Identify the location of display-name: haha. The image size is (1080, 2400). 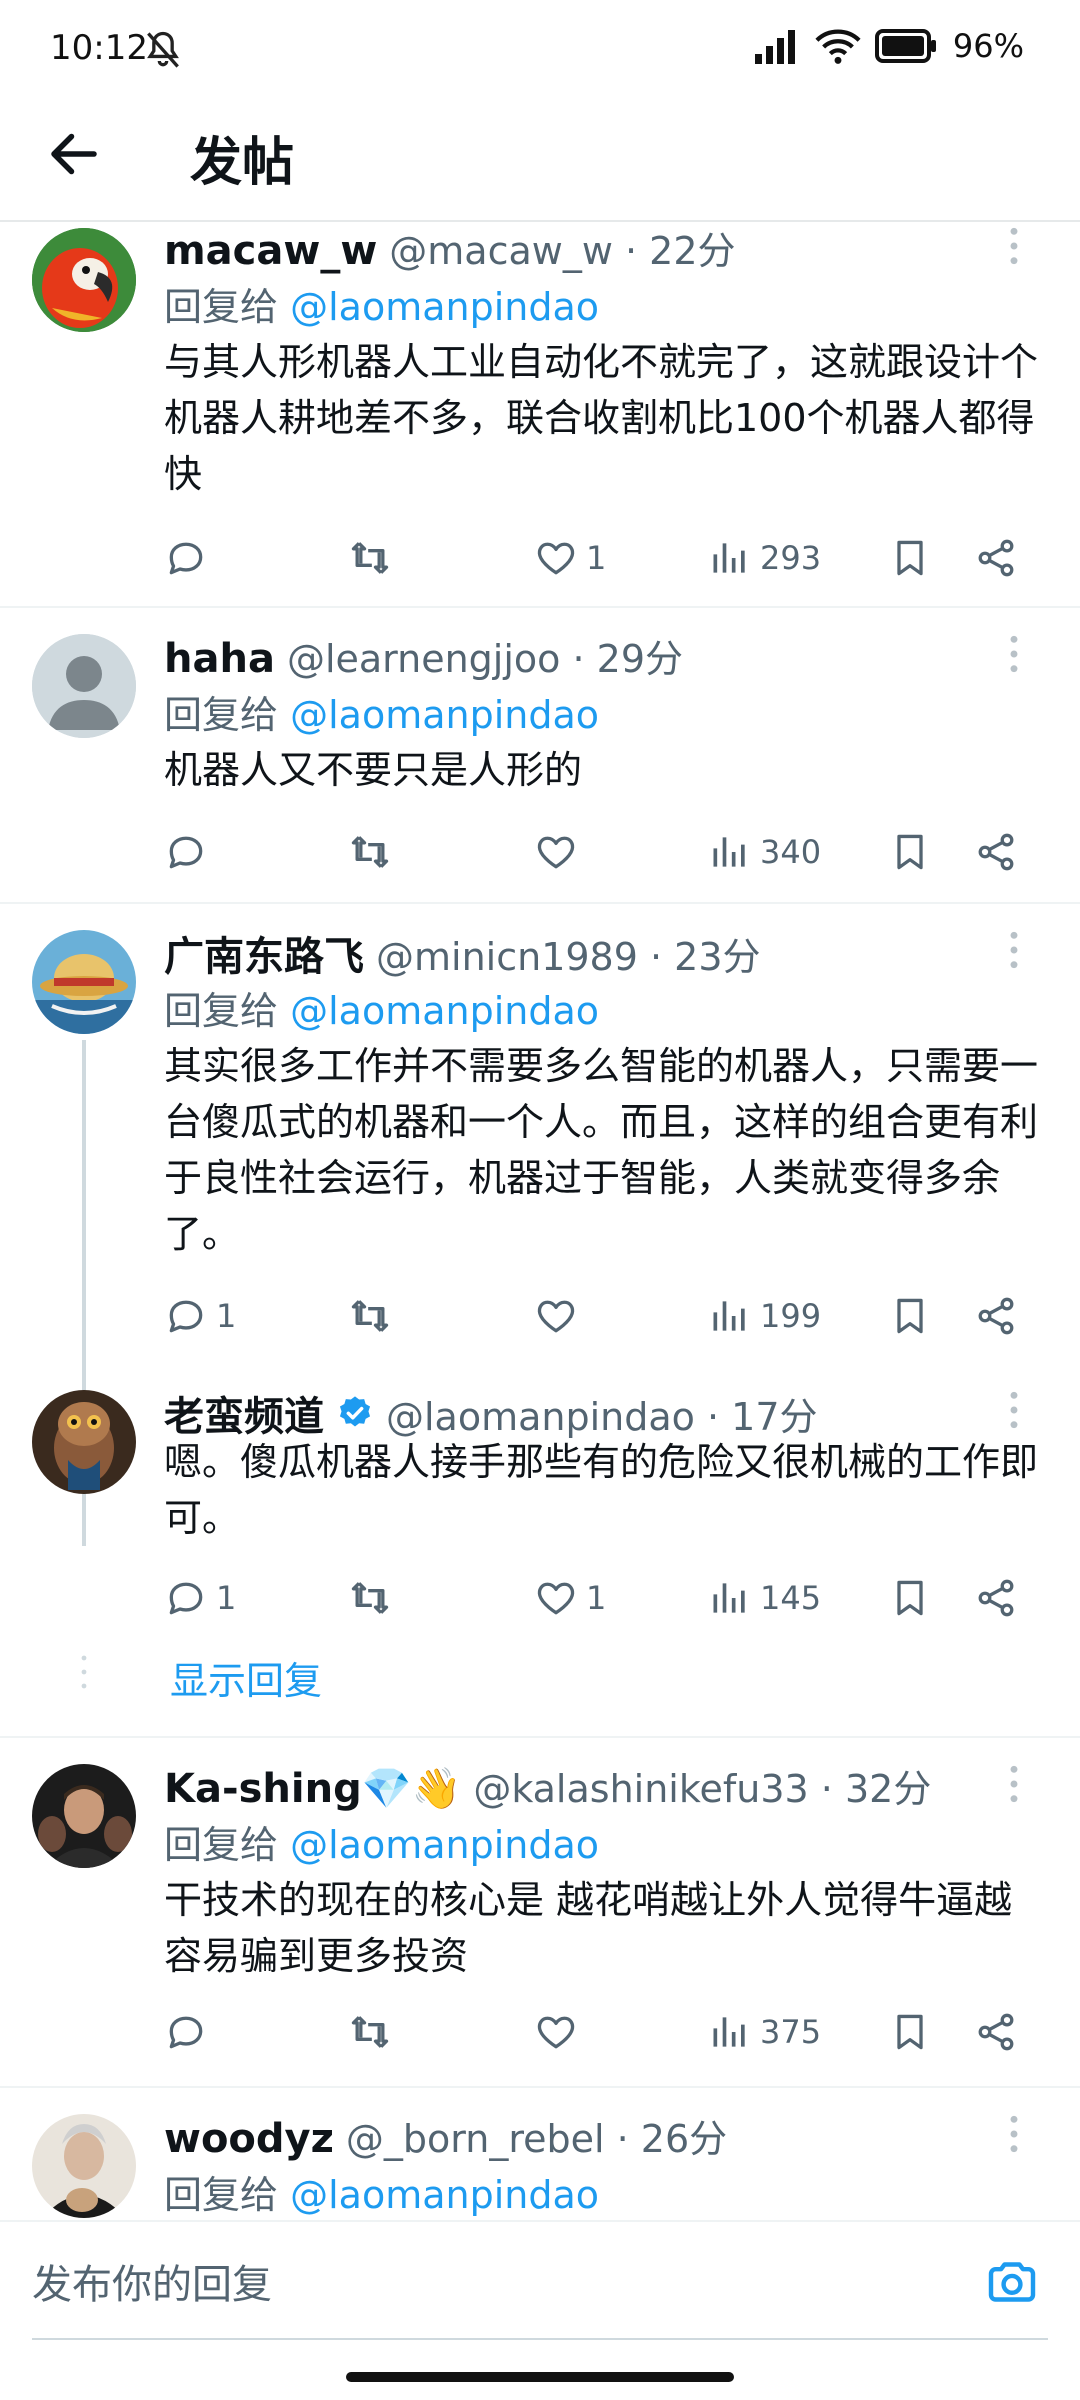
(219, 659).